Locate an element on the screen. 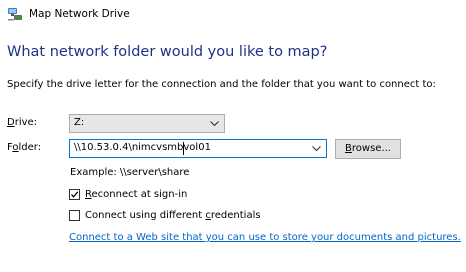  credentials-checkbox-row: Connect using different credentials is located at coordinates (165, 215).